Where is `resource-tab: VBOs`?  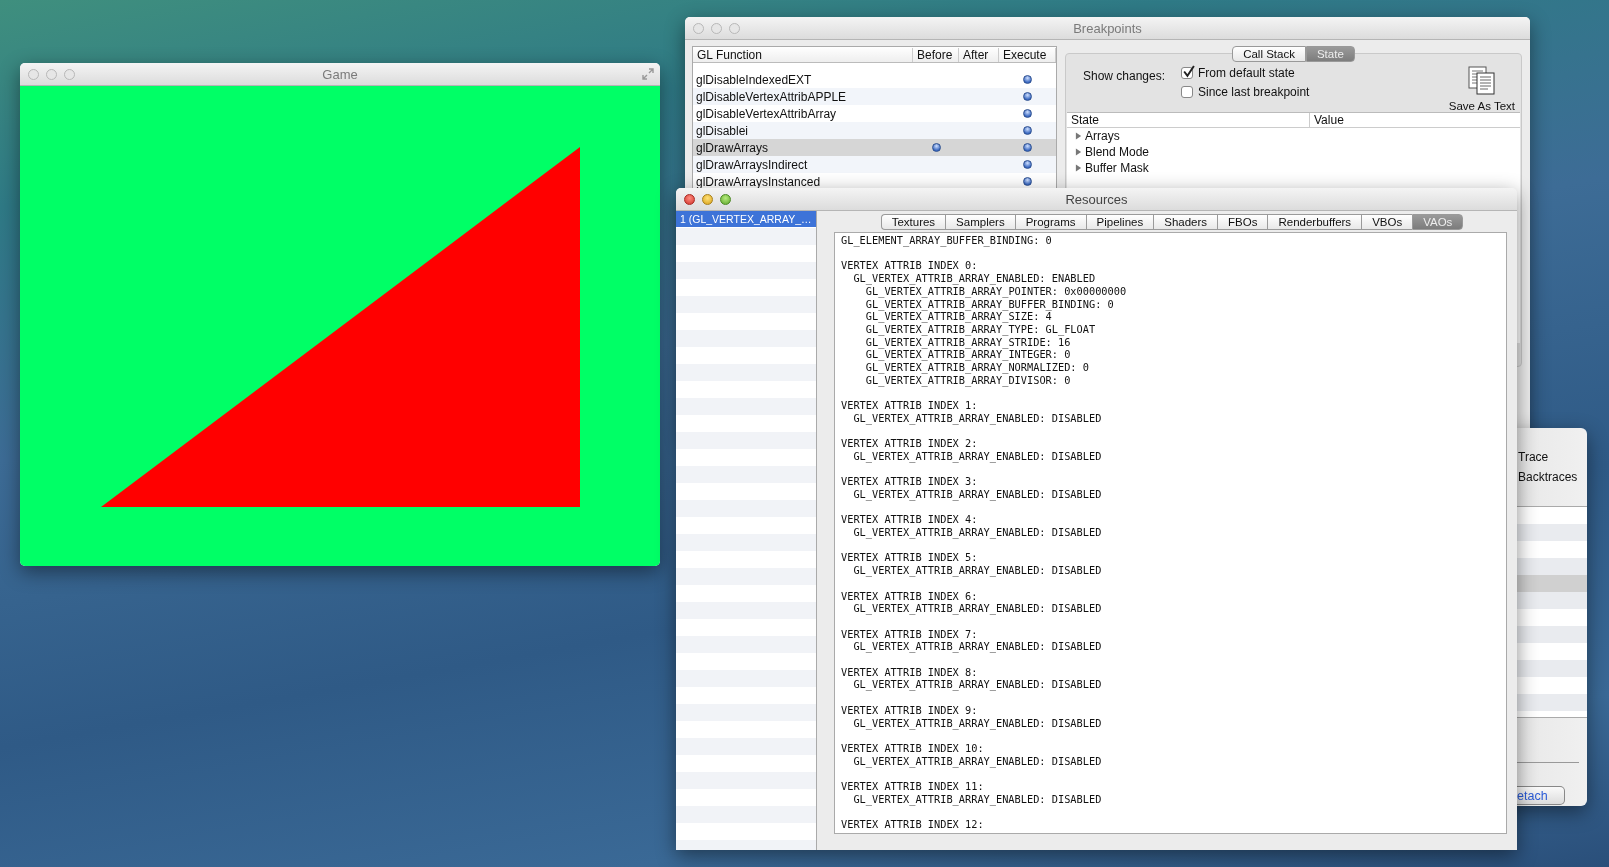 resource-tab: VBOs is located at coordinates (1387, 222).